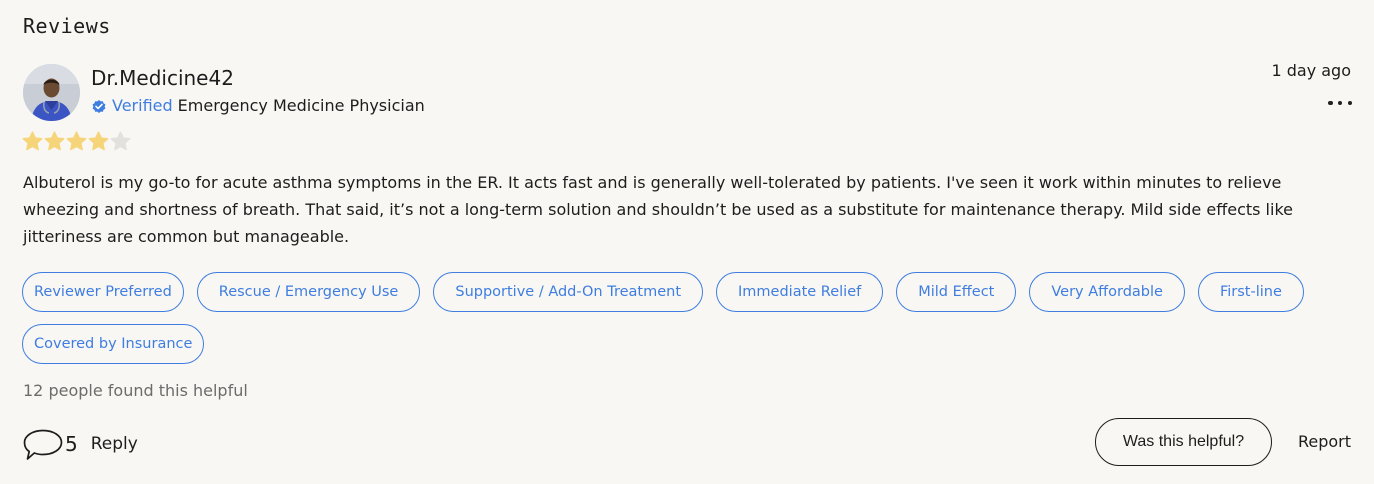 The image size is (1374, 484). What do you see at coordinates (308, 292) in the screenshot?
I see `tag-chip: Rescue / Emergency Use` at bounding box center [308, 292].